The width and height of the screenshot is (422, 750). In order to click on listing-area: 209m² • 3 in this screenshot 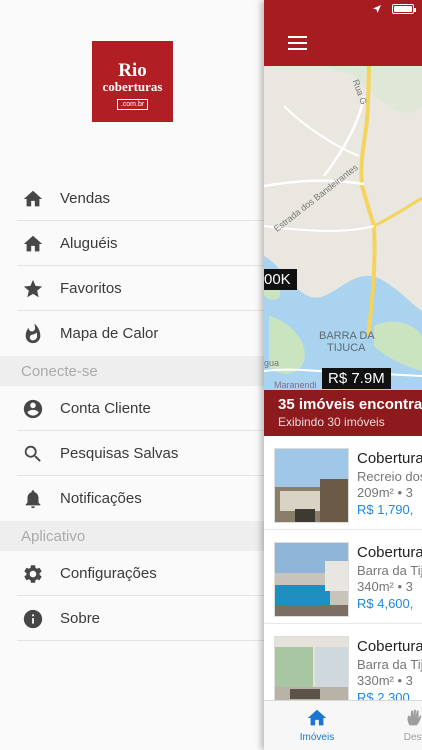, I will do `click(385, 492)`.